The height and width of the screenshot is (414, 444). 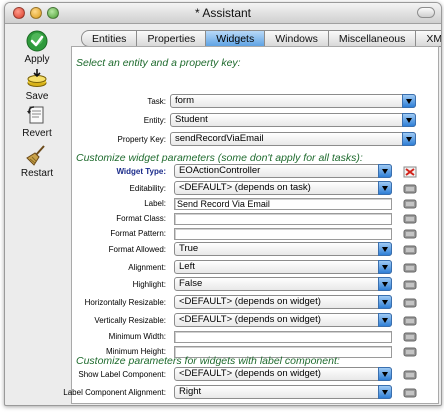 I want to click on editability-value: <DEFAULT> (depends on task), so click(x=245, y=187).